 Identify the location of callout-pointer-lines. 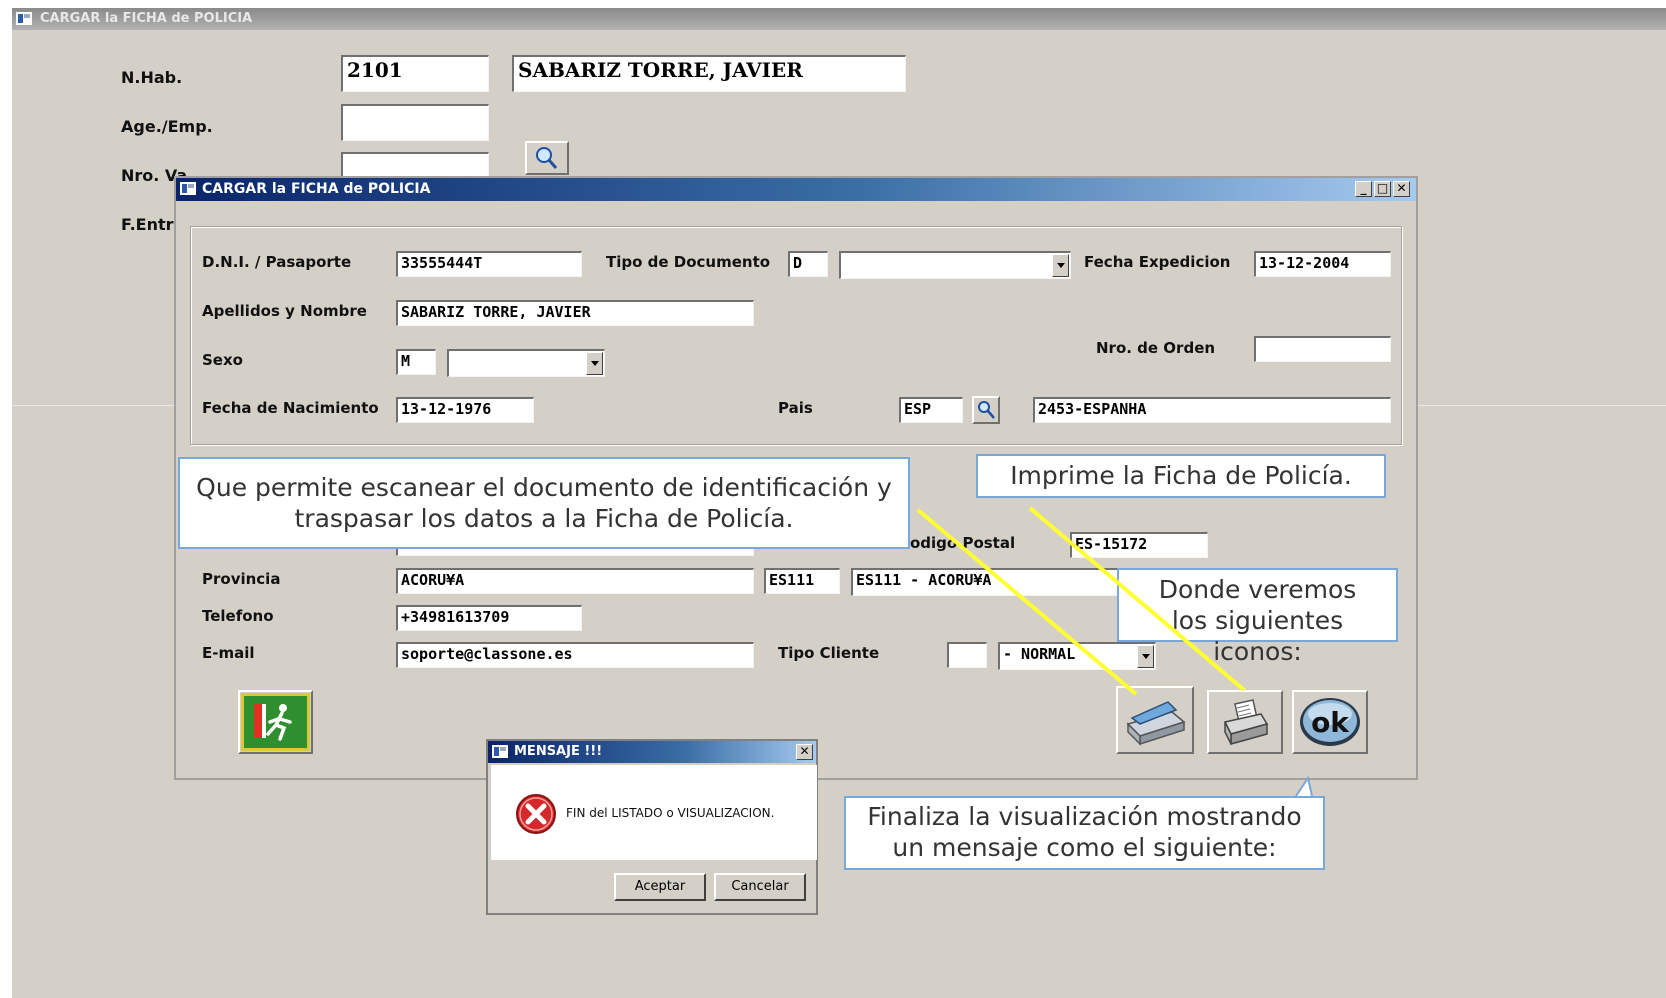
(1114, 651).